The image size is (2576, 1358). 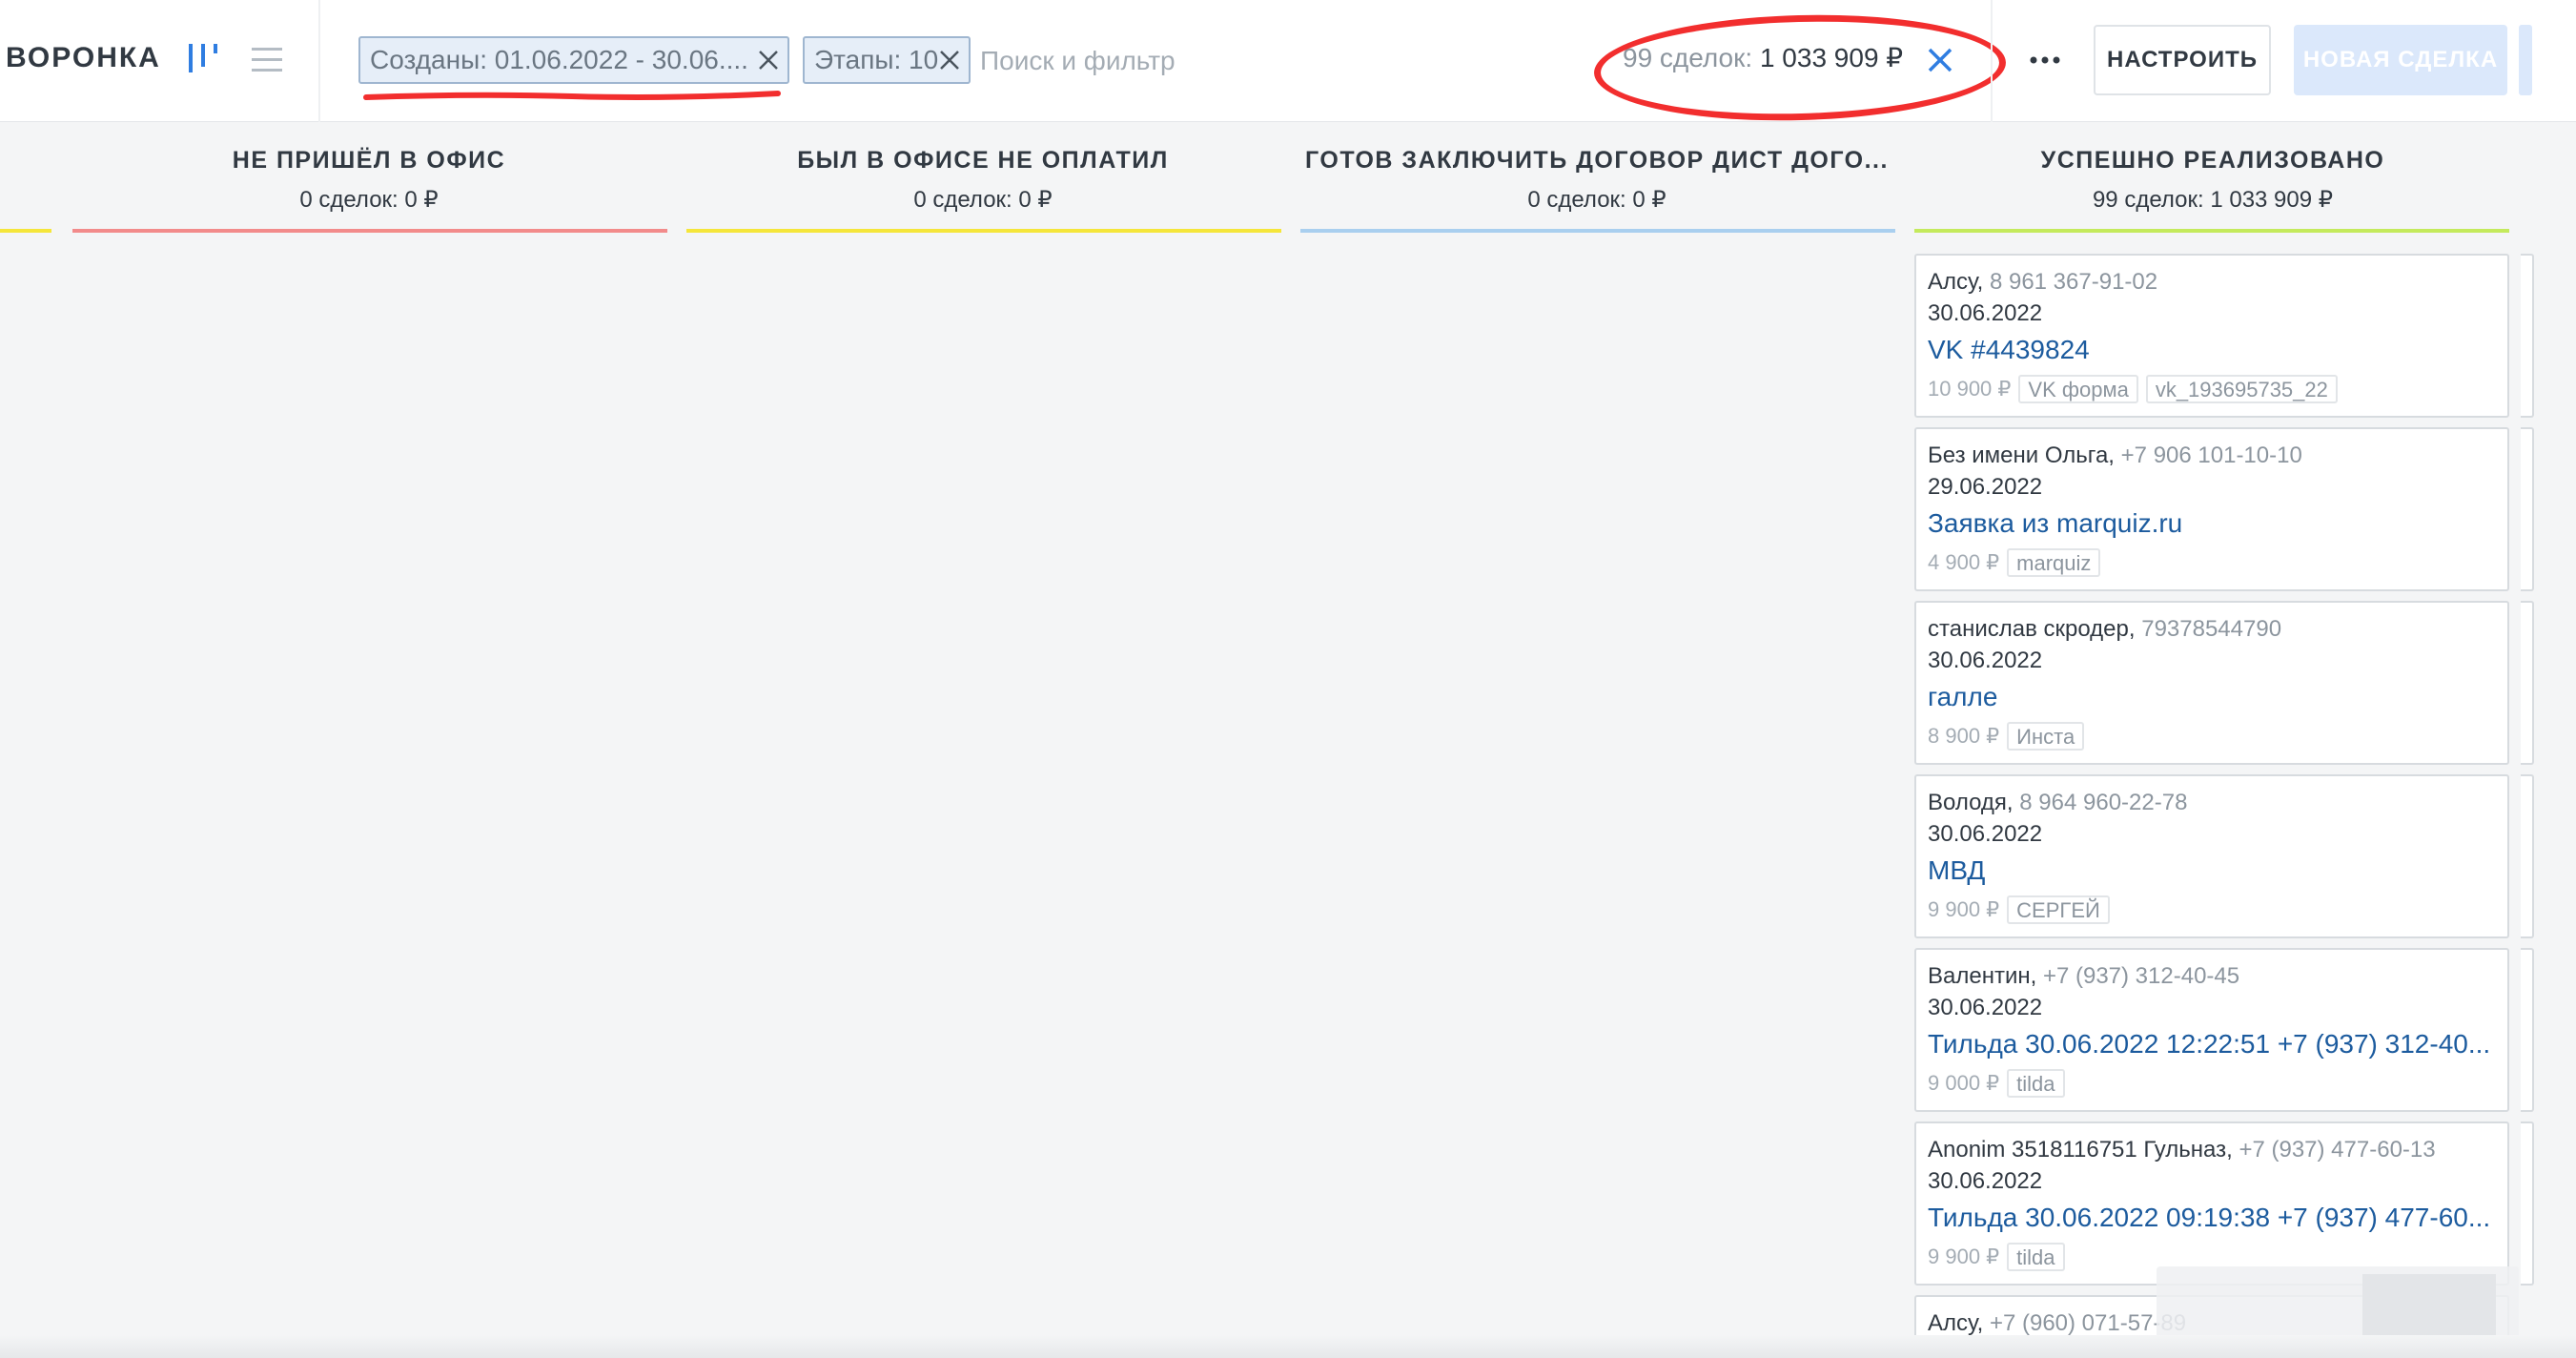 What do you see at coordinates (1992, 61) in the screenshot?
I see `header-divider-right` at bounding box center [1992, 61].